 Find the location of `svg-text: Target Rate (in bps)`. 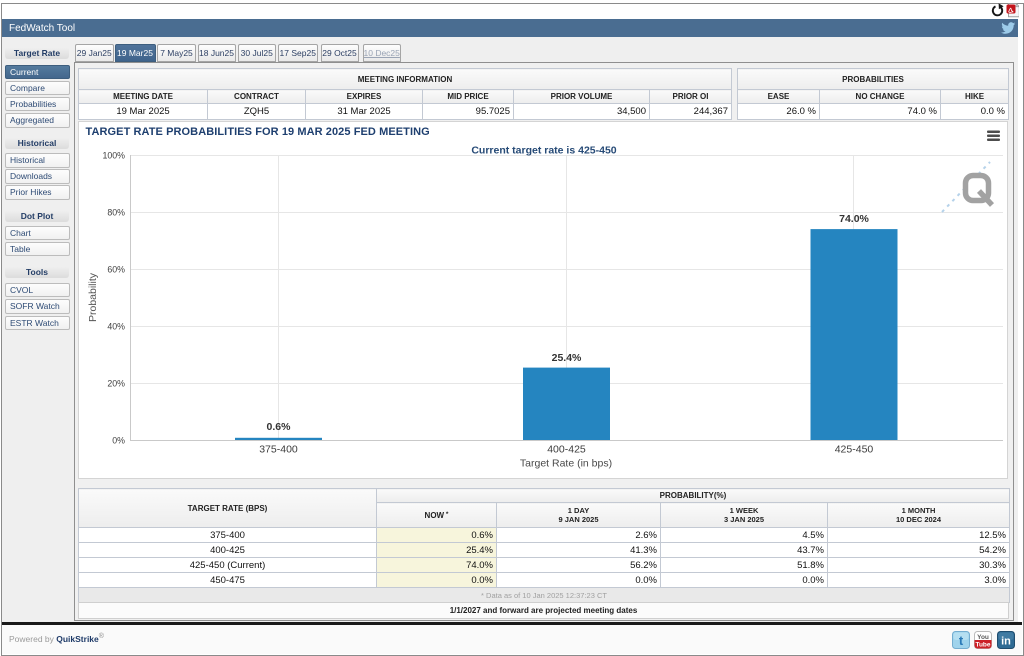

svg-text: Target Rate (in bps) is located at coordinates (566, 464).